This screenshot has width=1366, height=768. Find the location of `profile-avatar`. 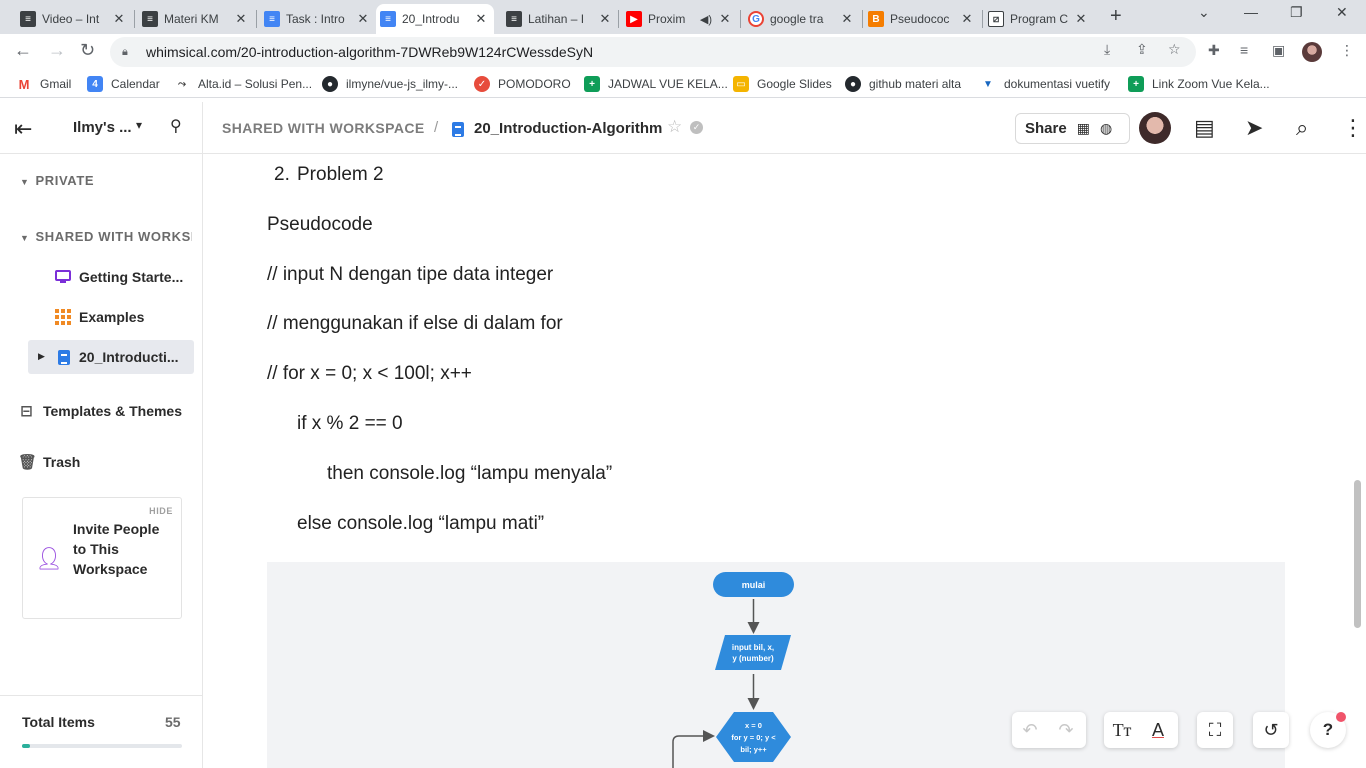

profile-avatar is located at coordinates (1312, 52).